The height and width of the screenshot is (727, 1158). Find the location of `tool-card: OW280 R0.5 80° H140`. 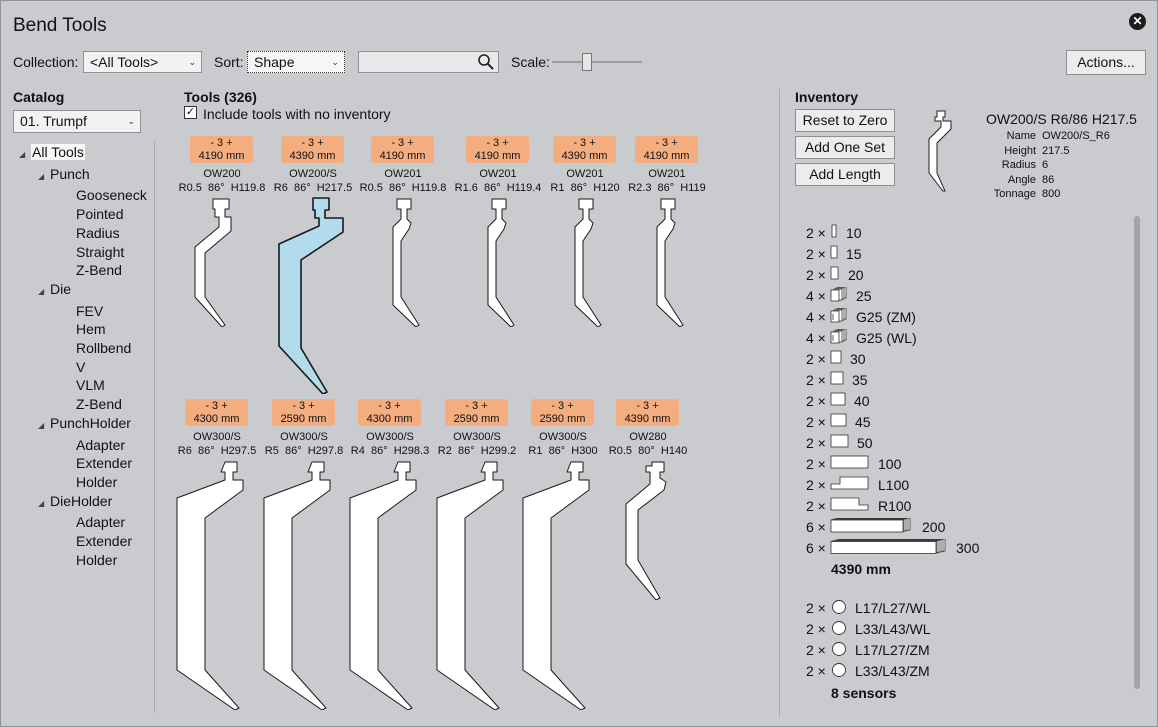

tool-card: OW280 R0.5 80° H140 is located at coordinates (648, 444).